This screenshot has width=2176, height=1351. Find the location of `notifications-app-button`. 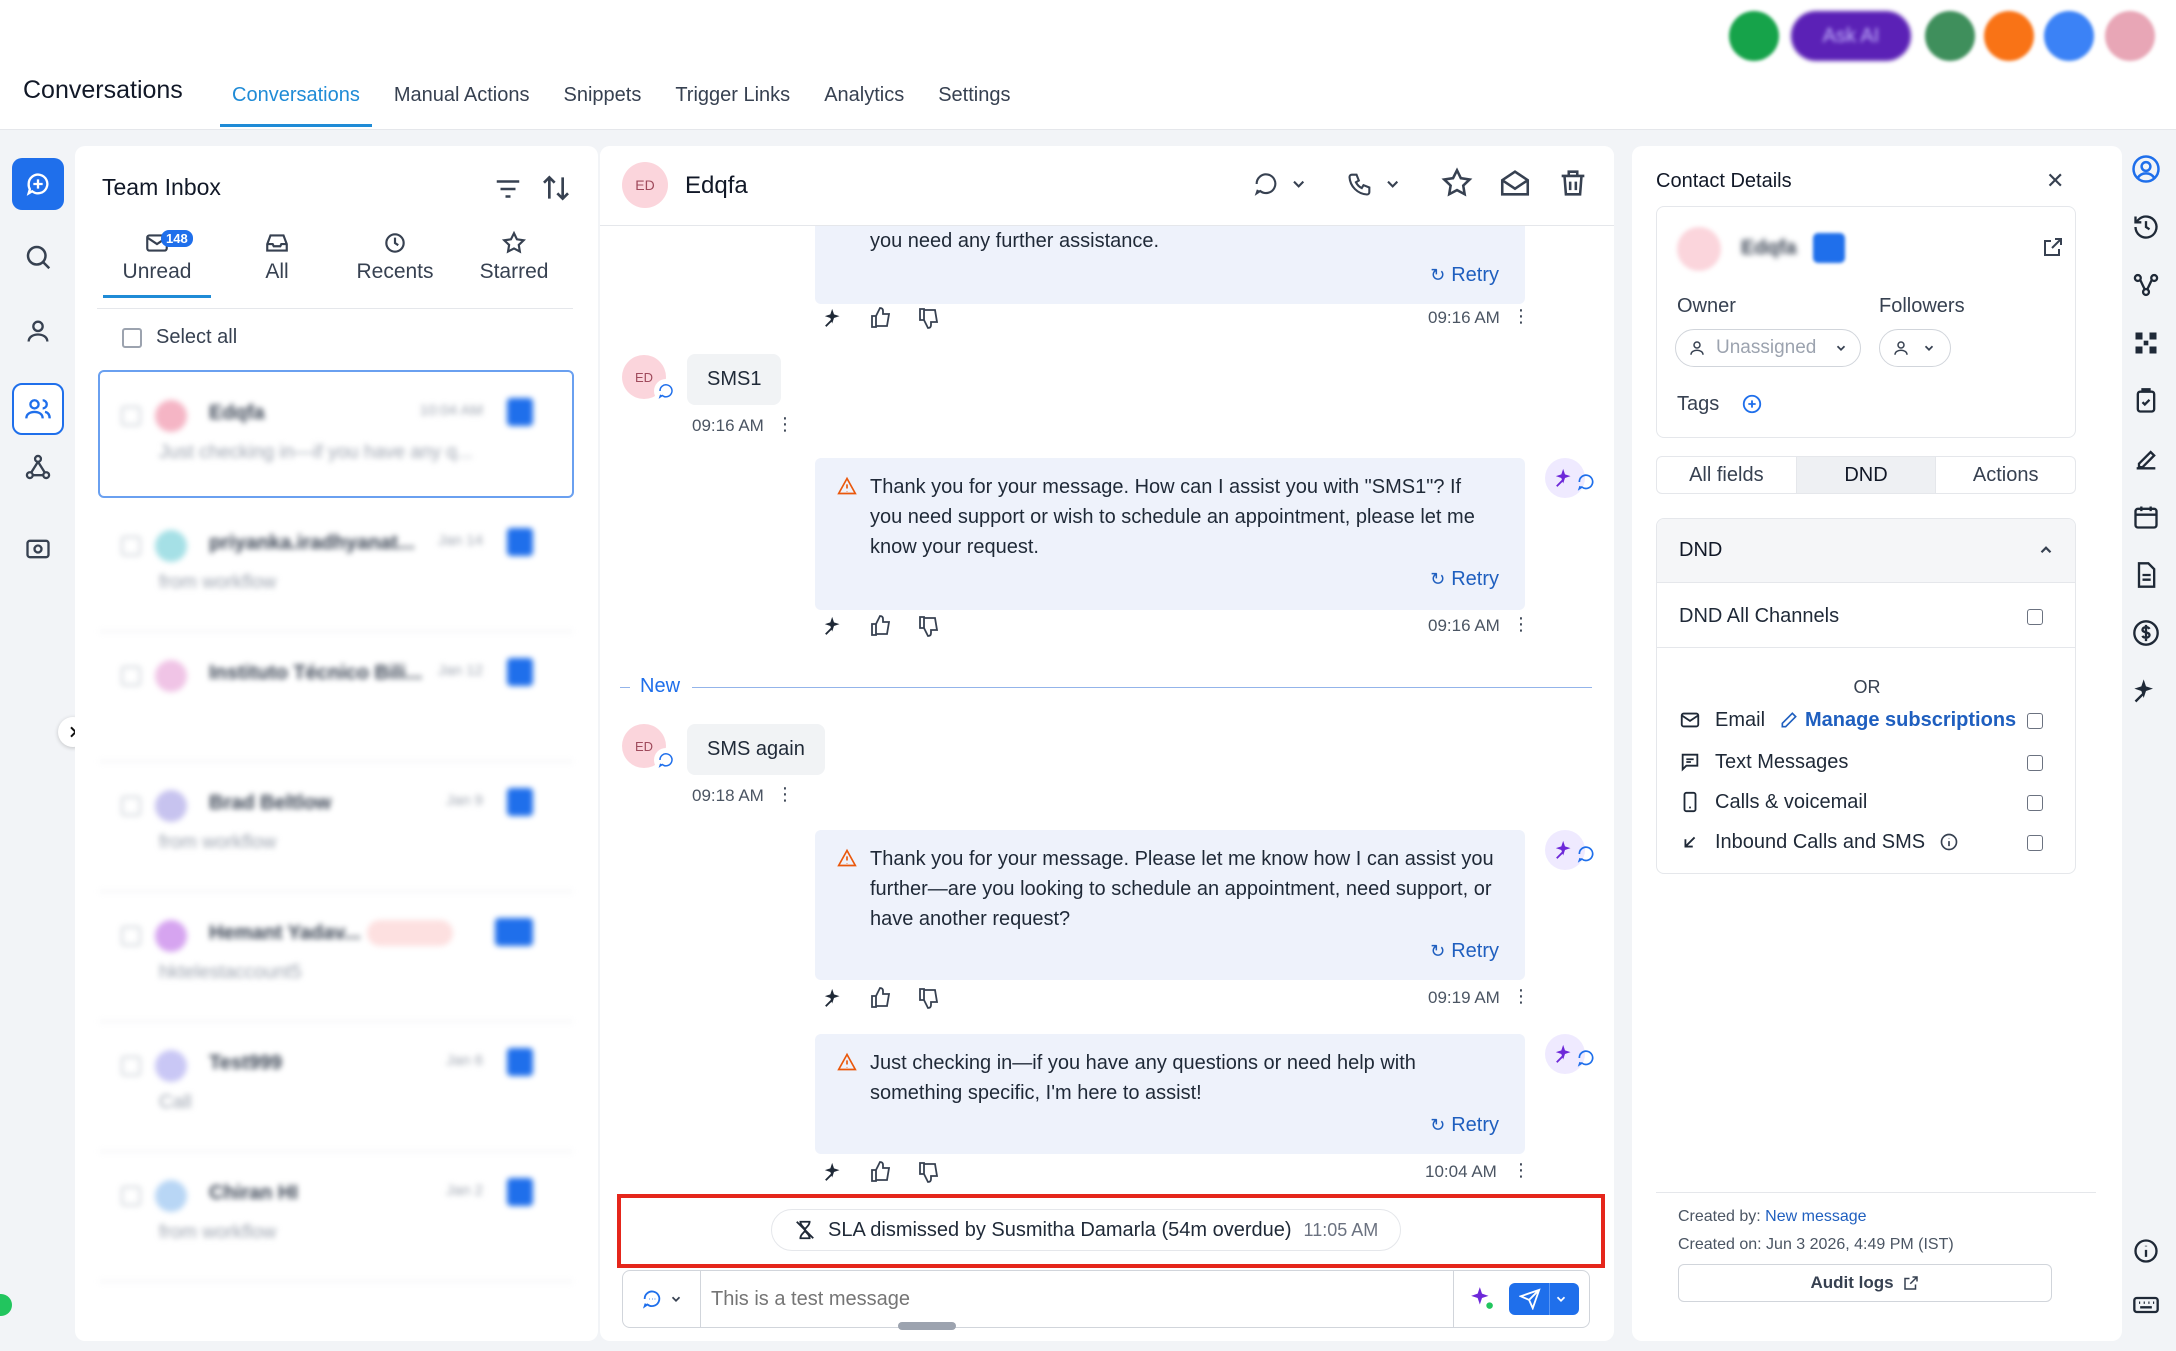

notifications-app-button is located at coordinates (1950, 36).